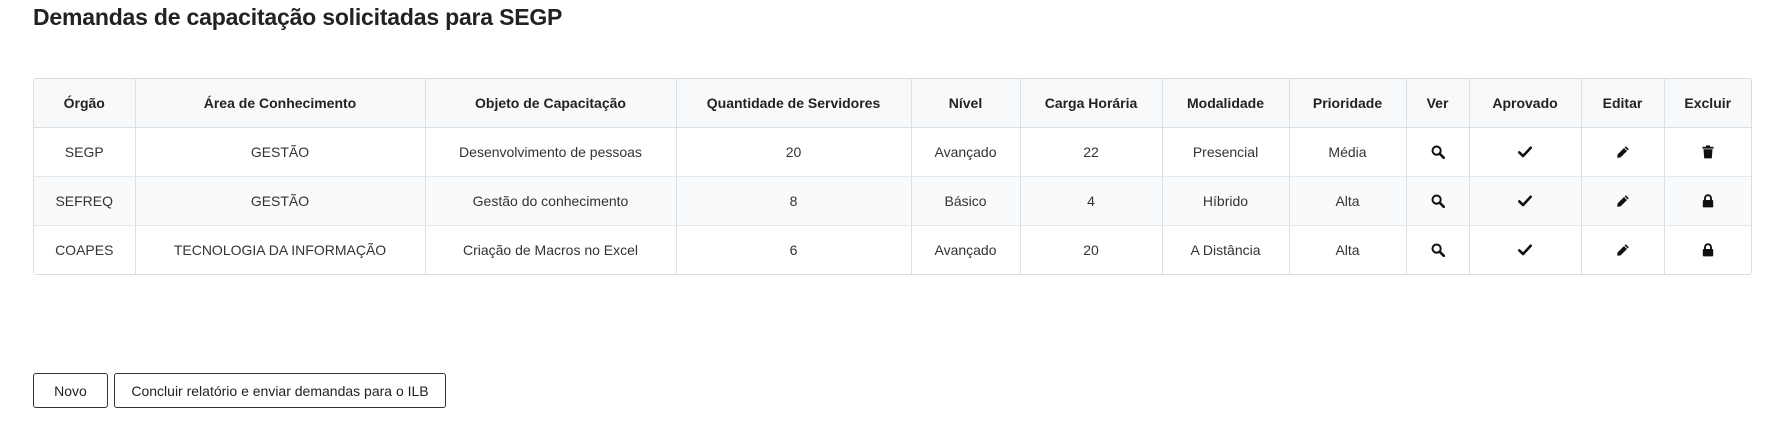  What do you see at coordinates (1091, 103) in the screenshot?
I see `column-header-carga: Carga Horária` at bounding box center [1091, 103].